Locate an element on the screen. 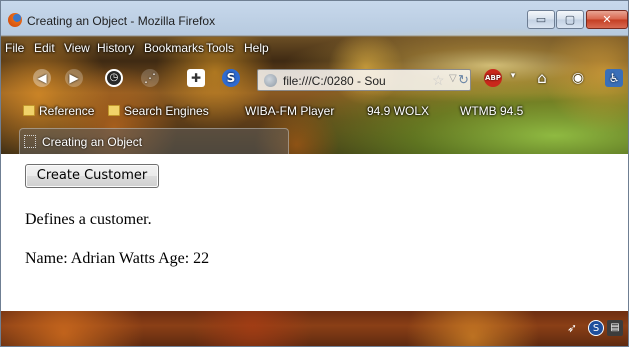  globe-icon is located at coordinates (270, 80).